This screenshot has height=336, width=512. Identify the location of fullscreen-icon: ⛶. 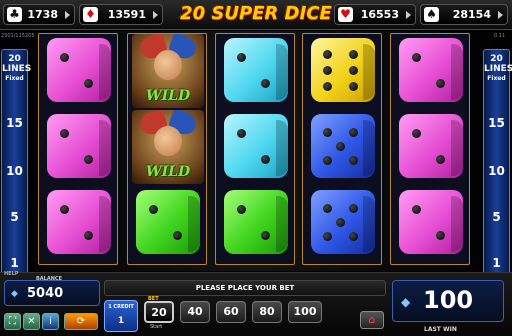
(12, 321).